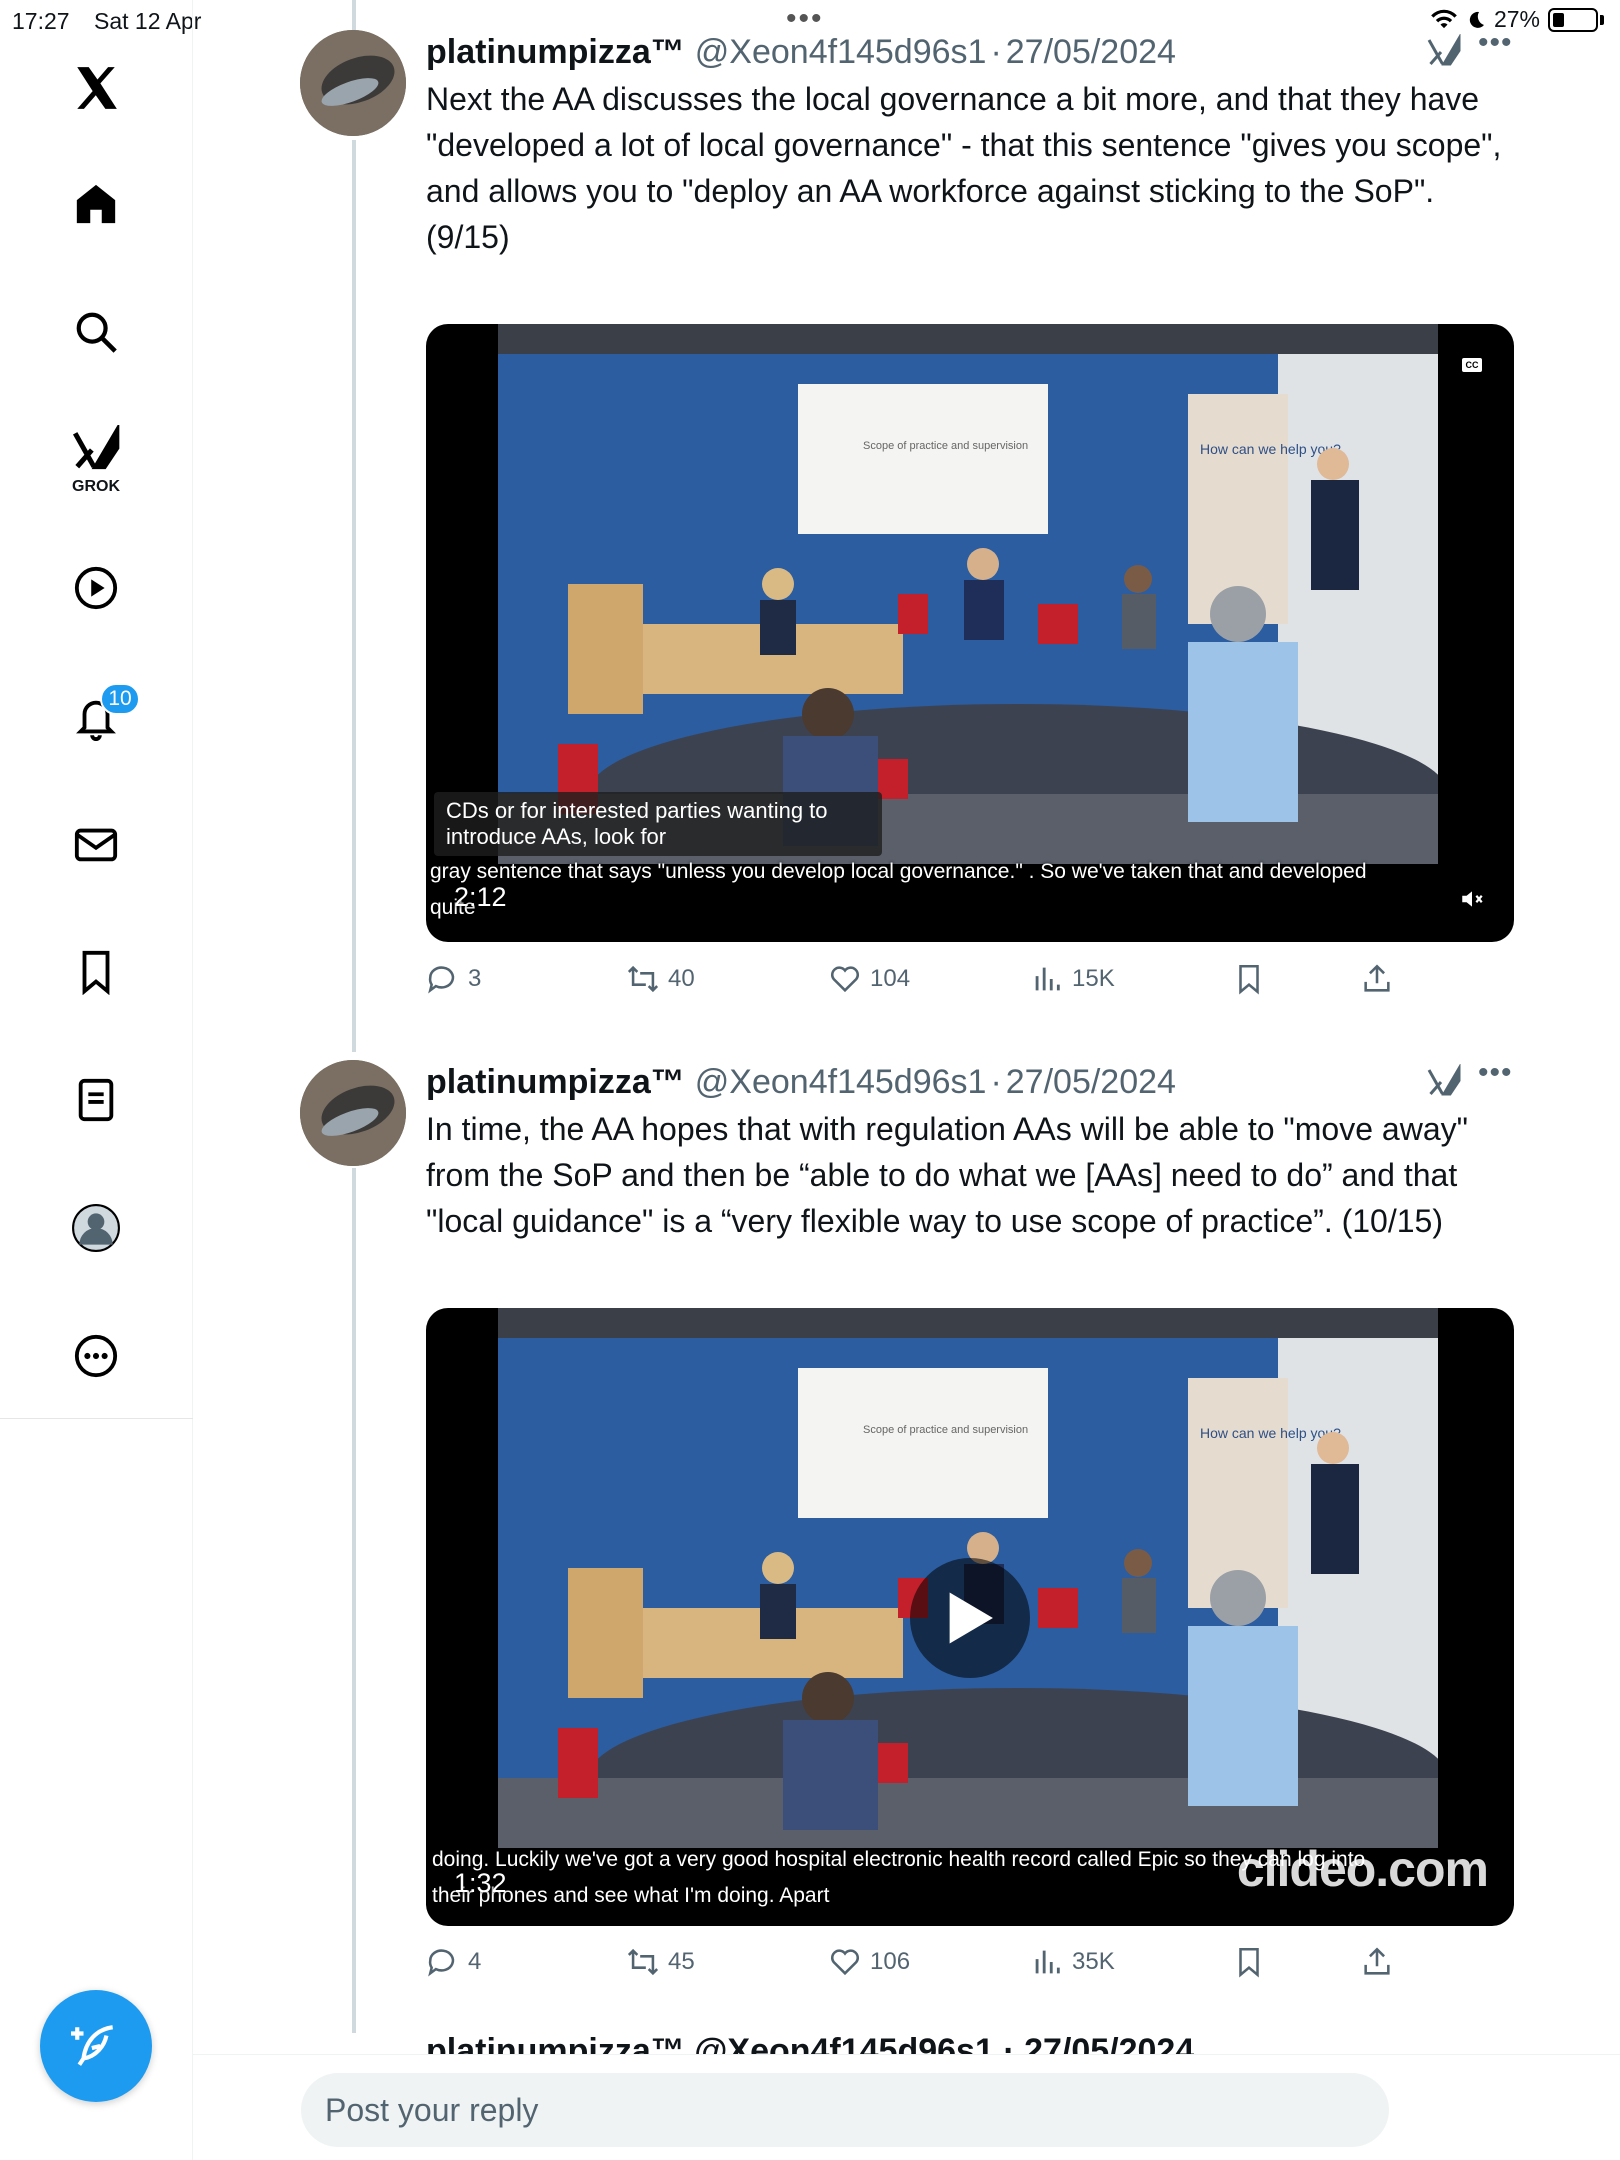 Image resolution: width=1620 pixels, height=2160 pixels. I want to click on reply-input: Post your reply, so click(845, 2110).